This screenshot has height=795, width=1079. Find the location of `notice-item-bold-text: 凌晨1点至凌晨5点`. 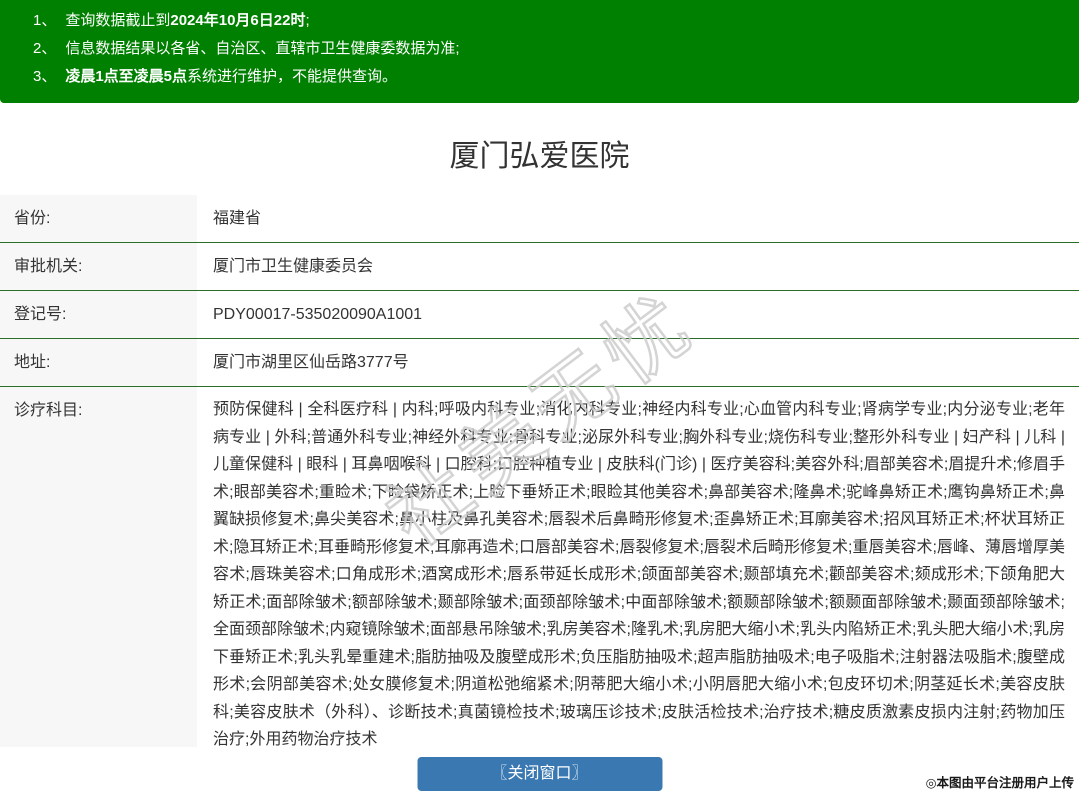

notice-item-bold-text: 凌晨1点至凌晨5点 is located at coordinates (126, 76).